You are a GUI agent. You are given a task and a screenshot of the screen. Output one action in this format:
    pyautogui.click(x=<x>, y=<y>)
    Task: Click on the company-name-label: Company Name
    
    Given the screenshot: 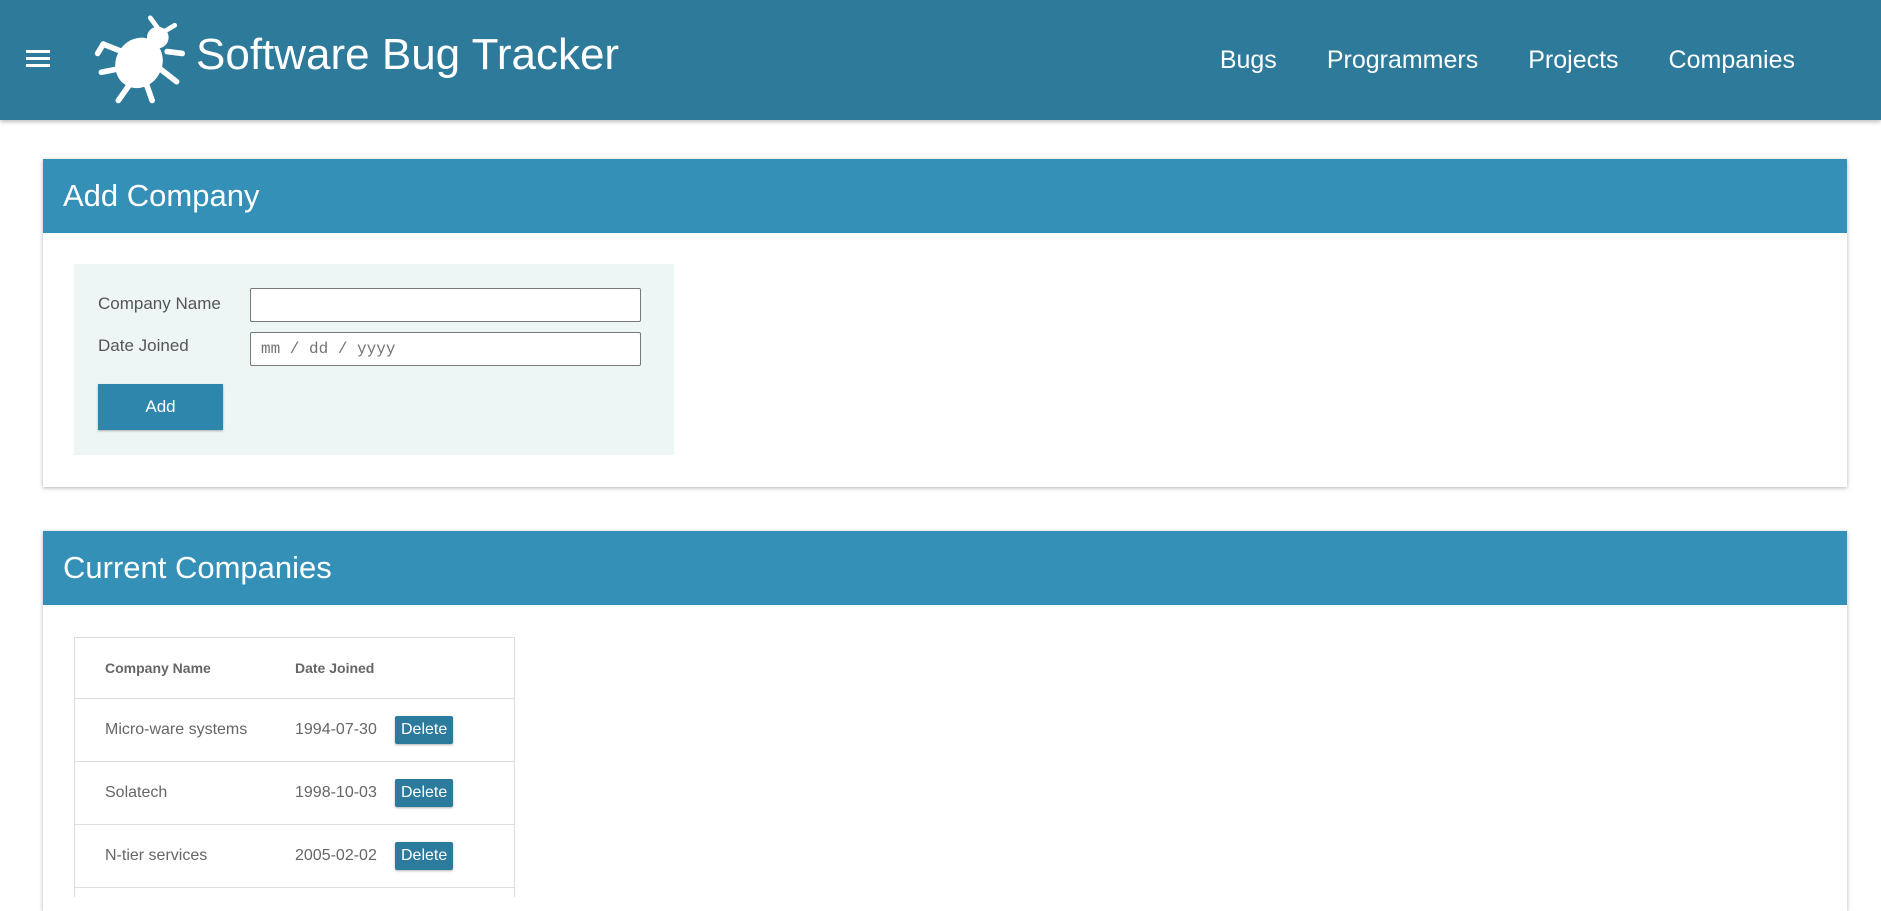 What is the action you would take?
    pyautogui.click(x=159, y=303)
    